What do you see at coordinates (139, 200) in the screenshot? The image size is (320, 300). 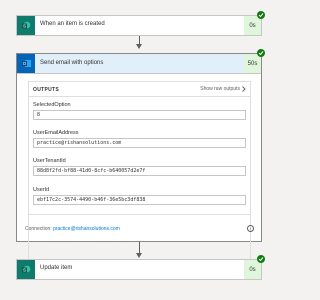 I see `field-value-user-id: ebf17c2c-3574-4490-b46f-36e5bc3df838` at bounding box center [139, 200].